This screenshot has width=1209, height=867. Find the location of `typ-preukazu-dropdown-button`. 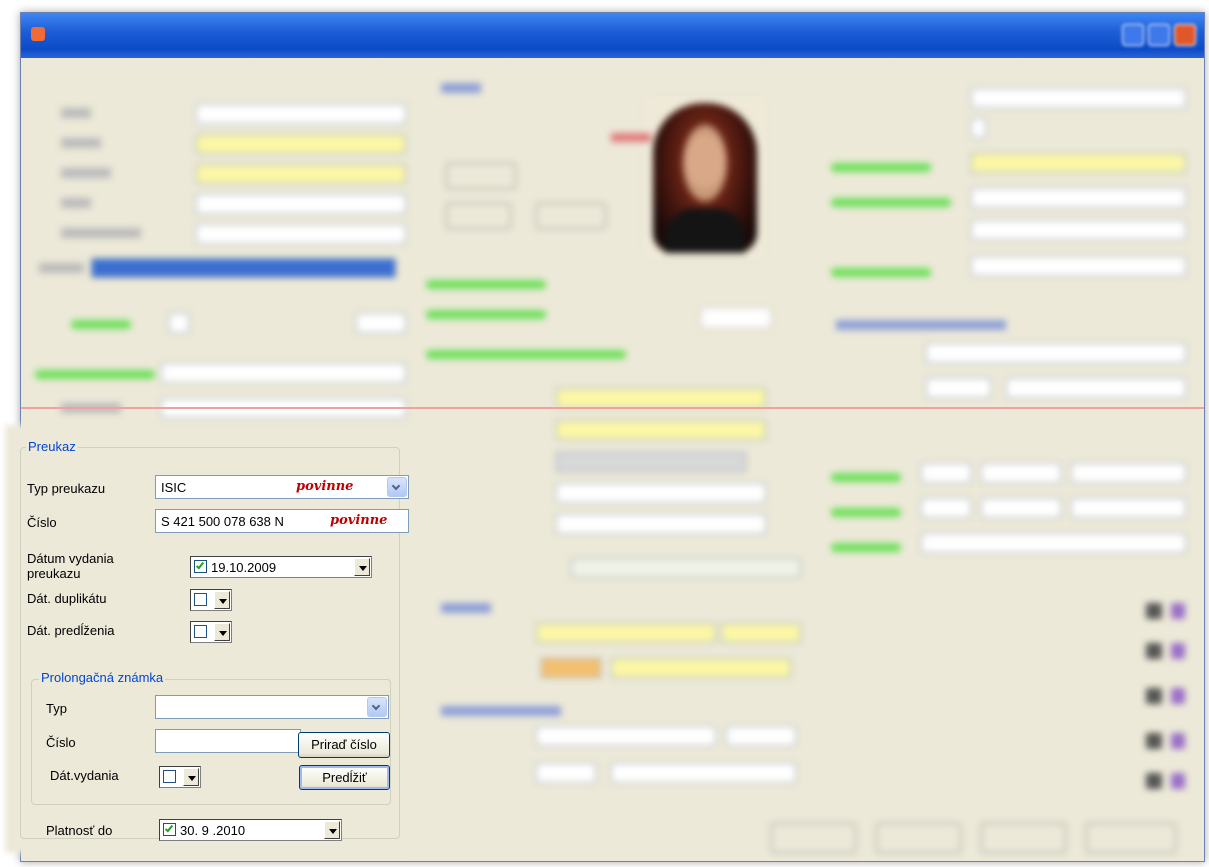

typ-preukazu-dropdown-button is located at coordinates (397, 487).